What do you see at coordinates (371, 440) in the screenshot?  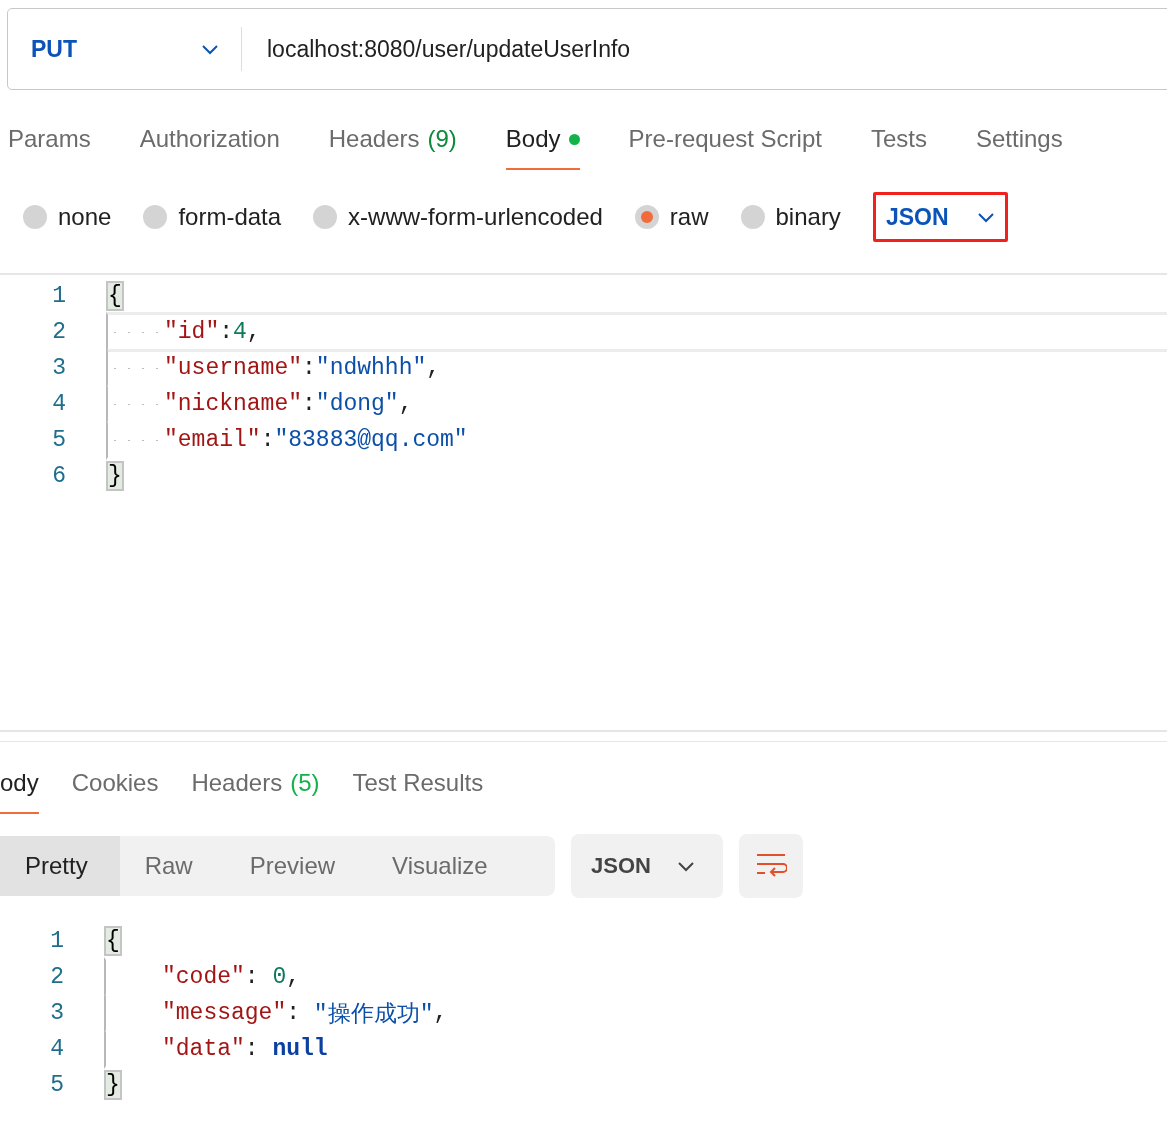 I see `code-token: "83883@qq.com"` at bounding box center [371, 440].